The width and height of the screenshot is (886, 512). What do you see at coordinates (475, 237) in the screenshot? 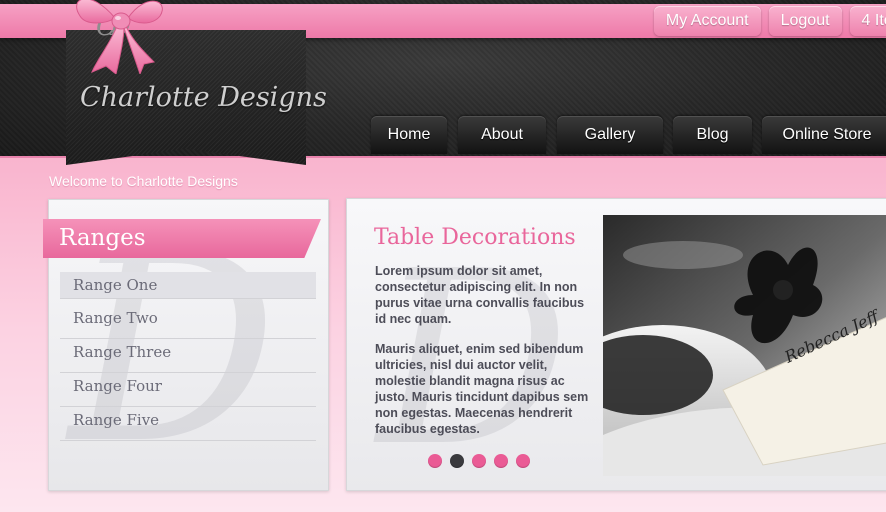
I see `feature-title: Table Decorations` at bounding box center [475, 237].